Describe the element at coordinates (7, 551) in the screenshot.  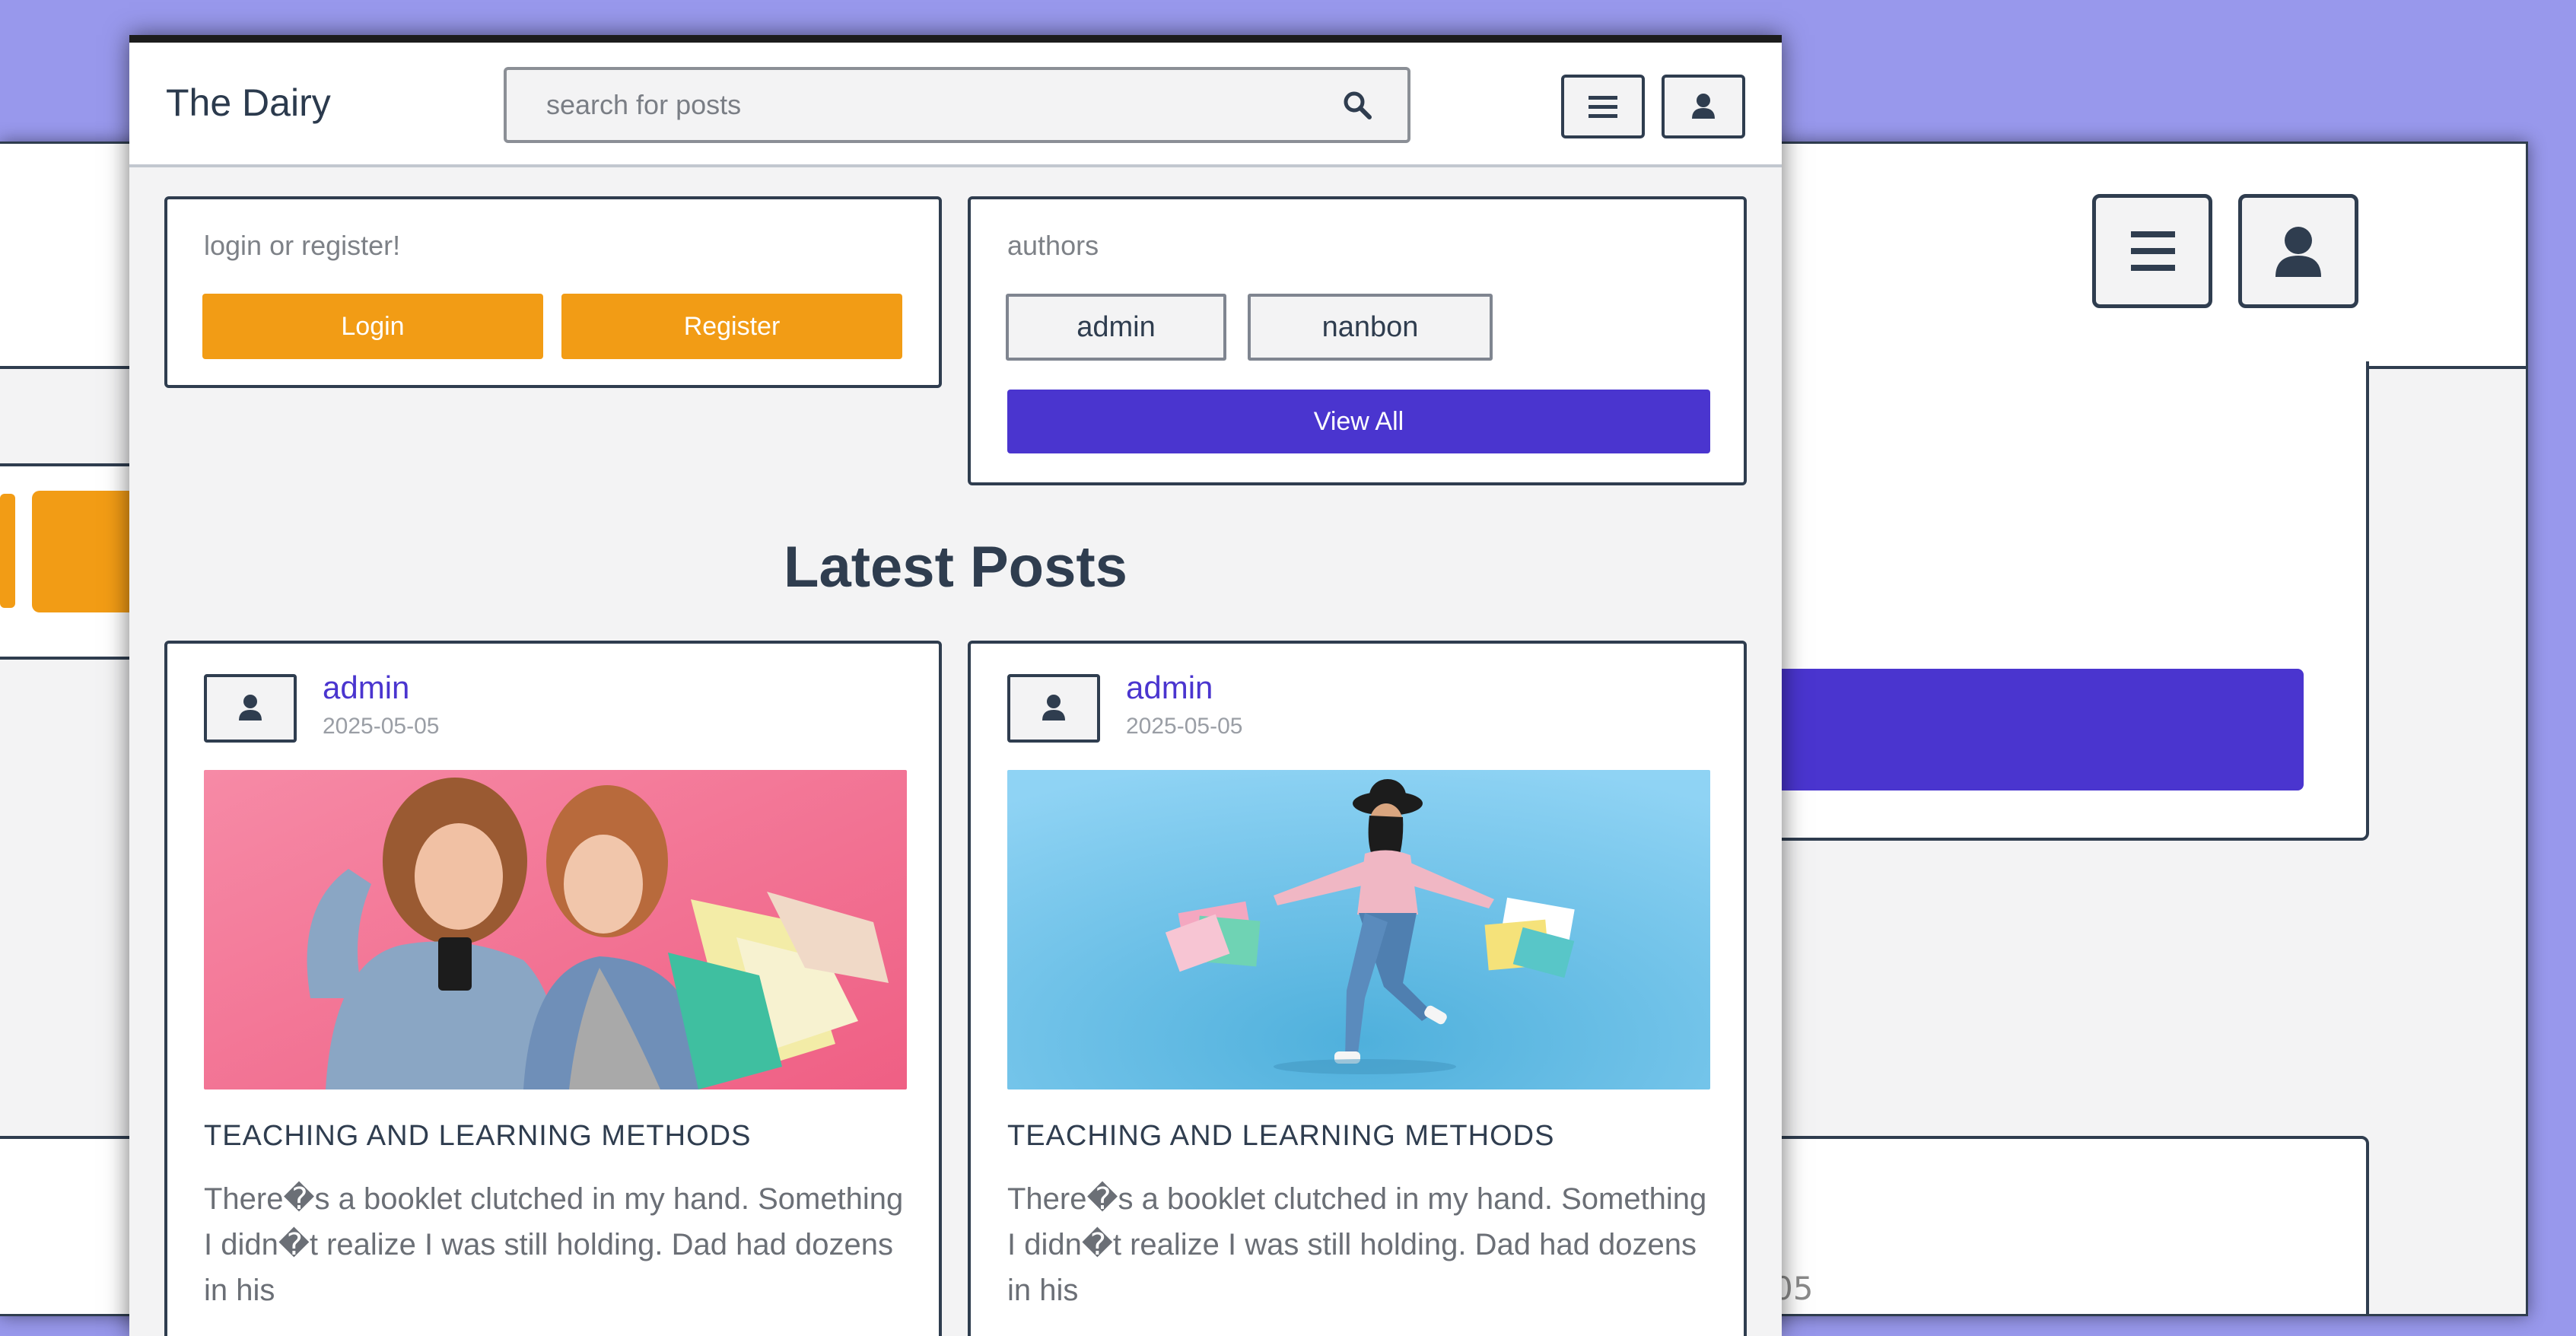
I see `background-orange-button-fragment` at that location.